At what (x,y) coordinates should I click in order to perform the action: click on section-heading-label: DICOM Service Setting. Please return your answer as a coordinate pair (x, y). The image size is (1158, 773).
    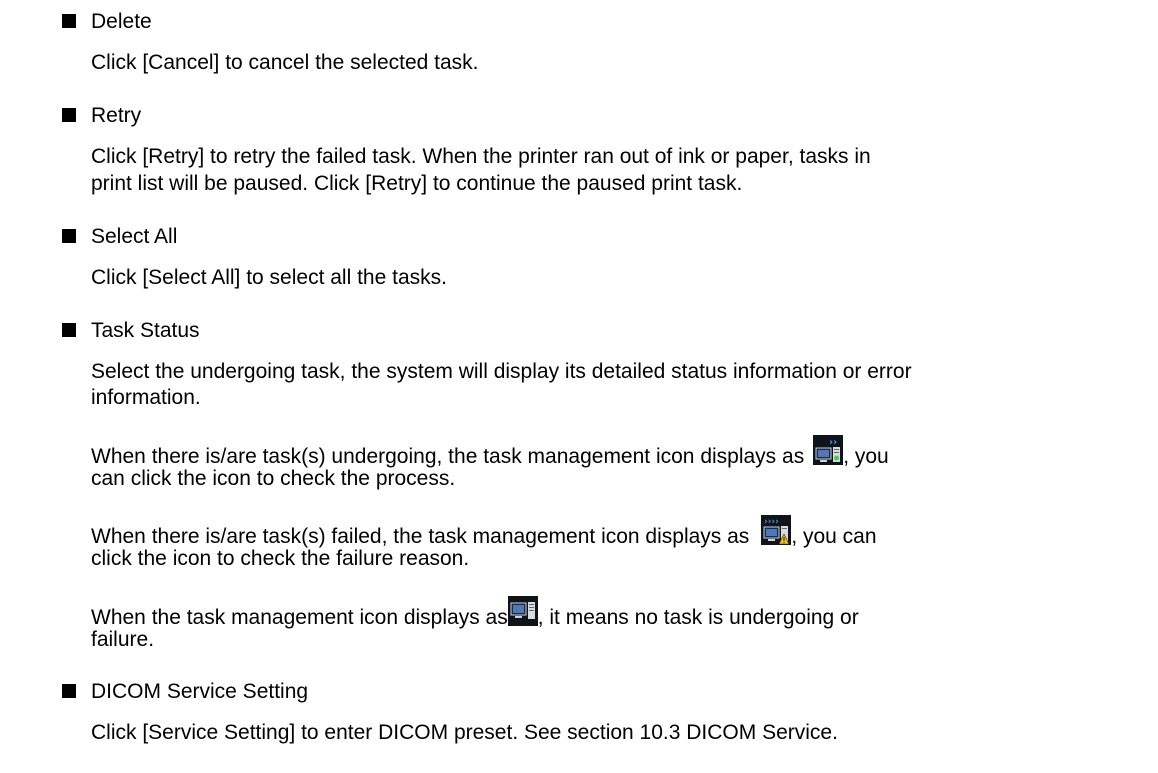
    Looking at the image, I should click on (200, 691).